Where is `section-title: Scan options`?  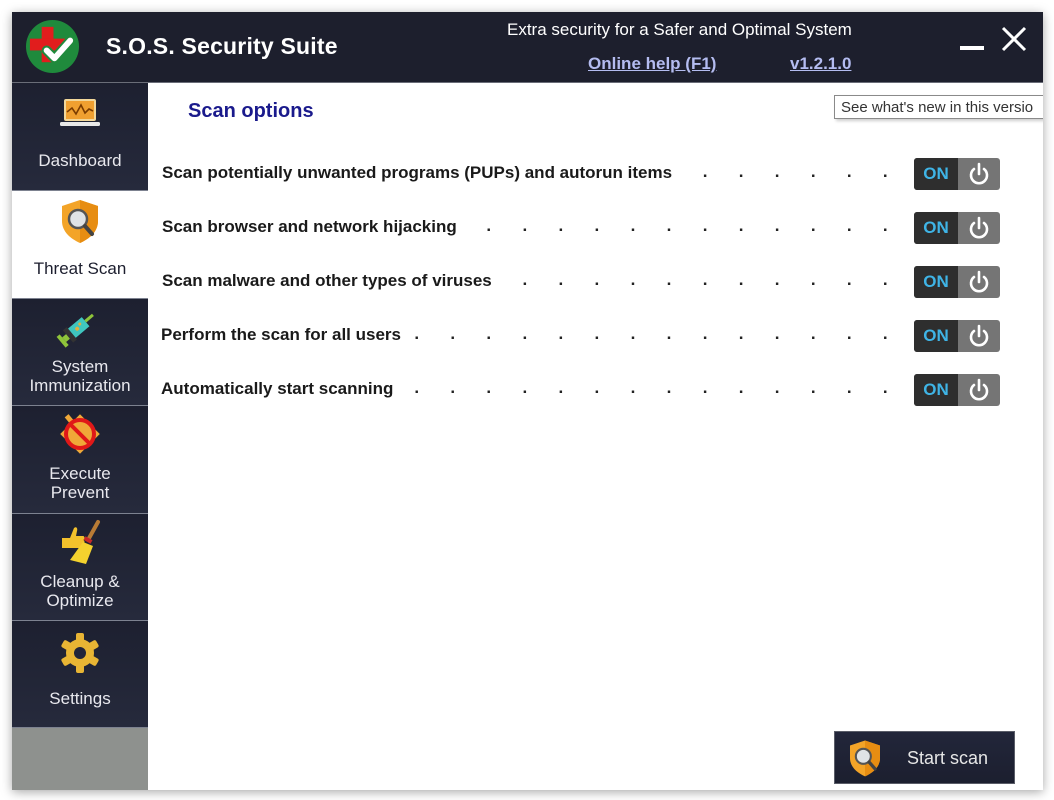
section-title: Scan options is located at coordinates (251, 111).